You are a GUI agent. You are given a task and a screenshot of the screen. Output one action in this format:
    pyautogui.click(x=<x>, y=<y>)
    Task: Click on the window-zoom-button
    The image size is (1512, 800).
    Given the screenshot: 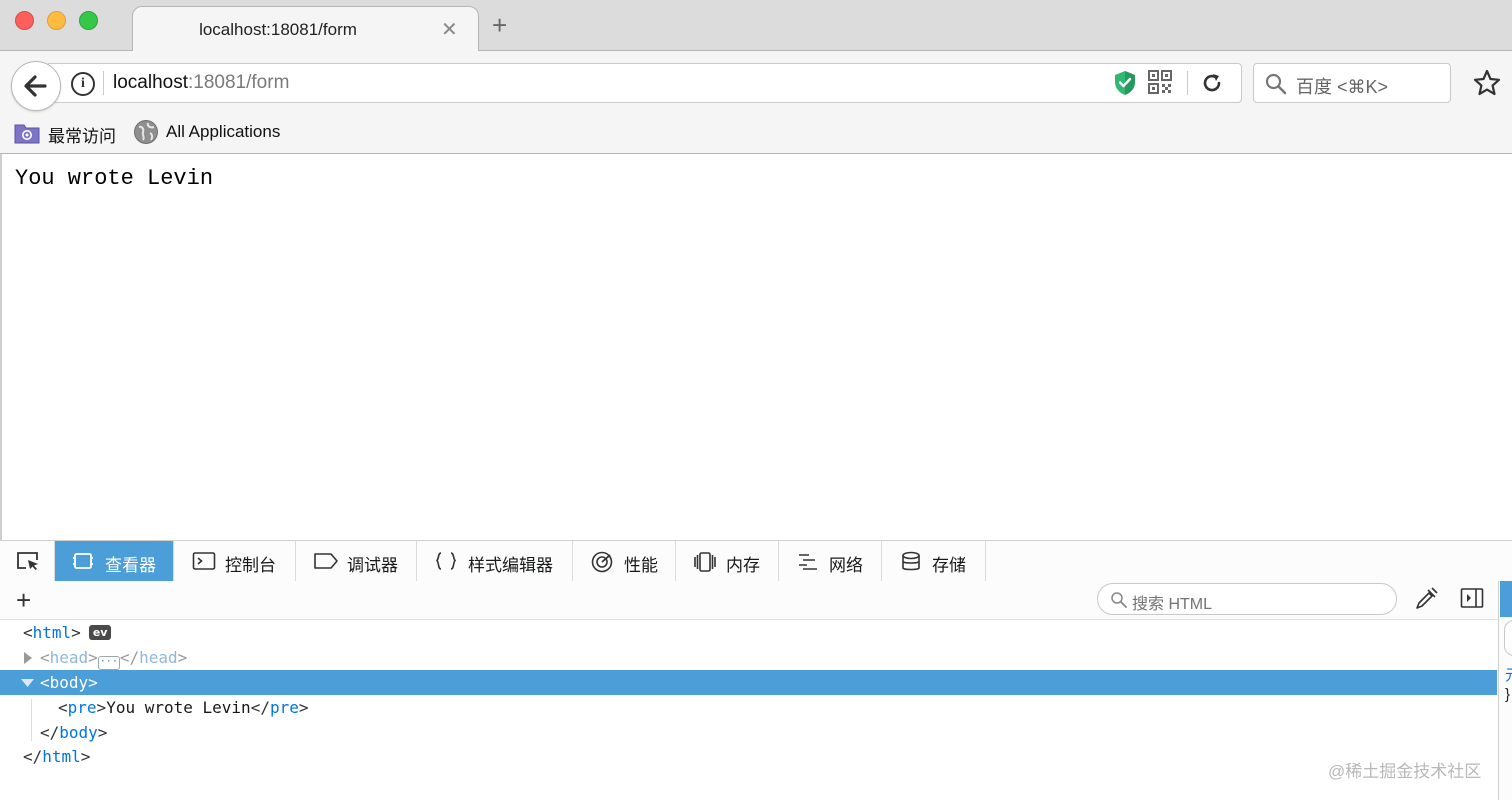 What is the action you would take?
    pyautogui.click(x=88, y=20)
    